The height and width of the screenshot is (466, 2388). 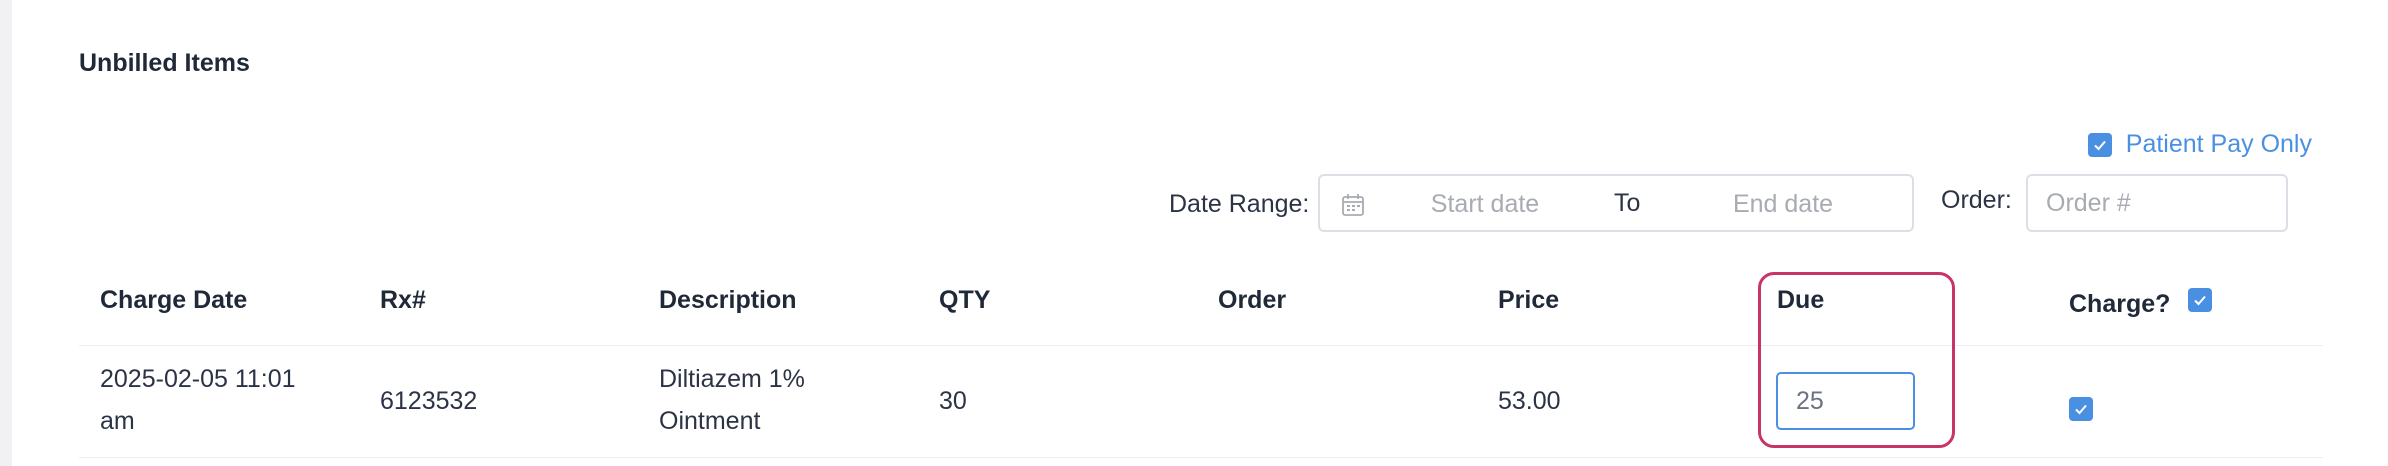 I want to click on charge-date-cell: 2025-02-05 11:01 am, so click(x=198, y=400).